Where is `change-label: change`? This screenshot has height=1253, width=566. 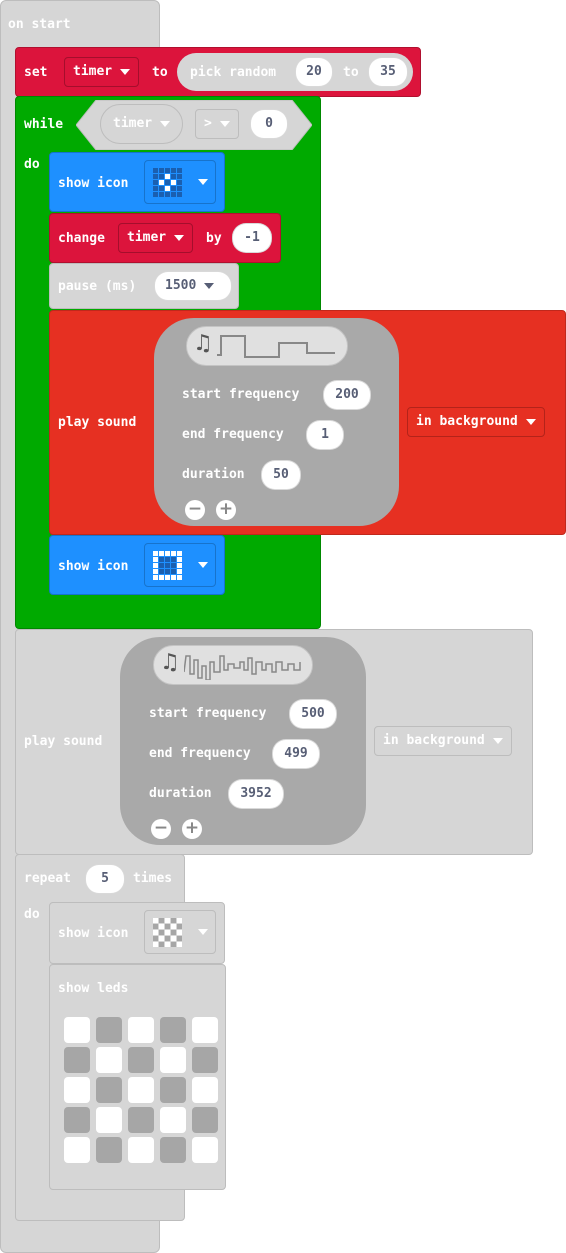 change-label: change is located at coordinates (81, 238).